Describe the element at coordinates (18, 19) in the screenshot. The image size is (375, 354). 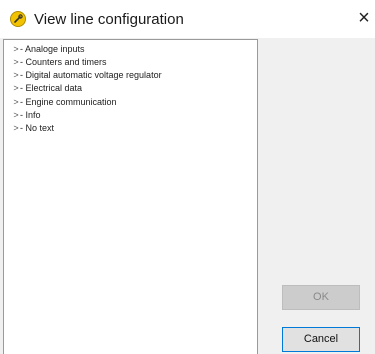
I see `wrench-badge-icon` at that location.